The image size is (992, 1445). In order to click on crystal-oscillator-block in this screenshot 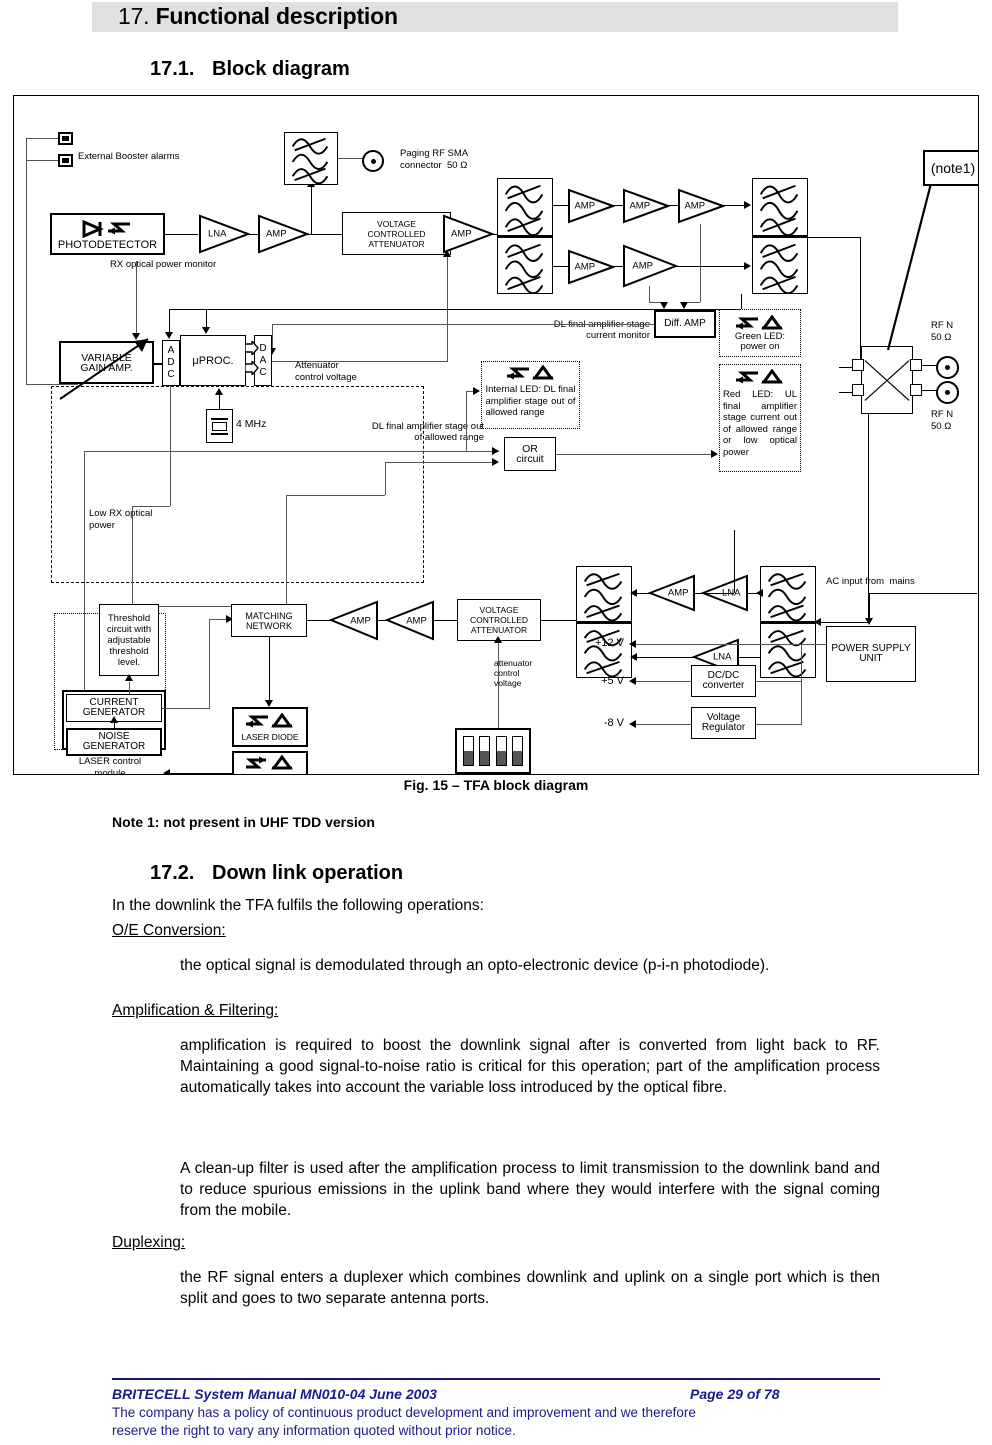, I will do `click(219, 426)`.